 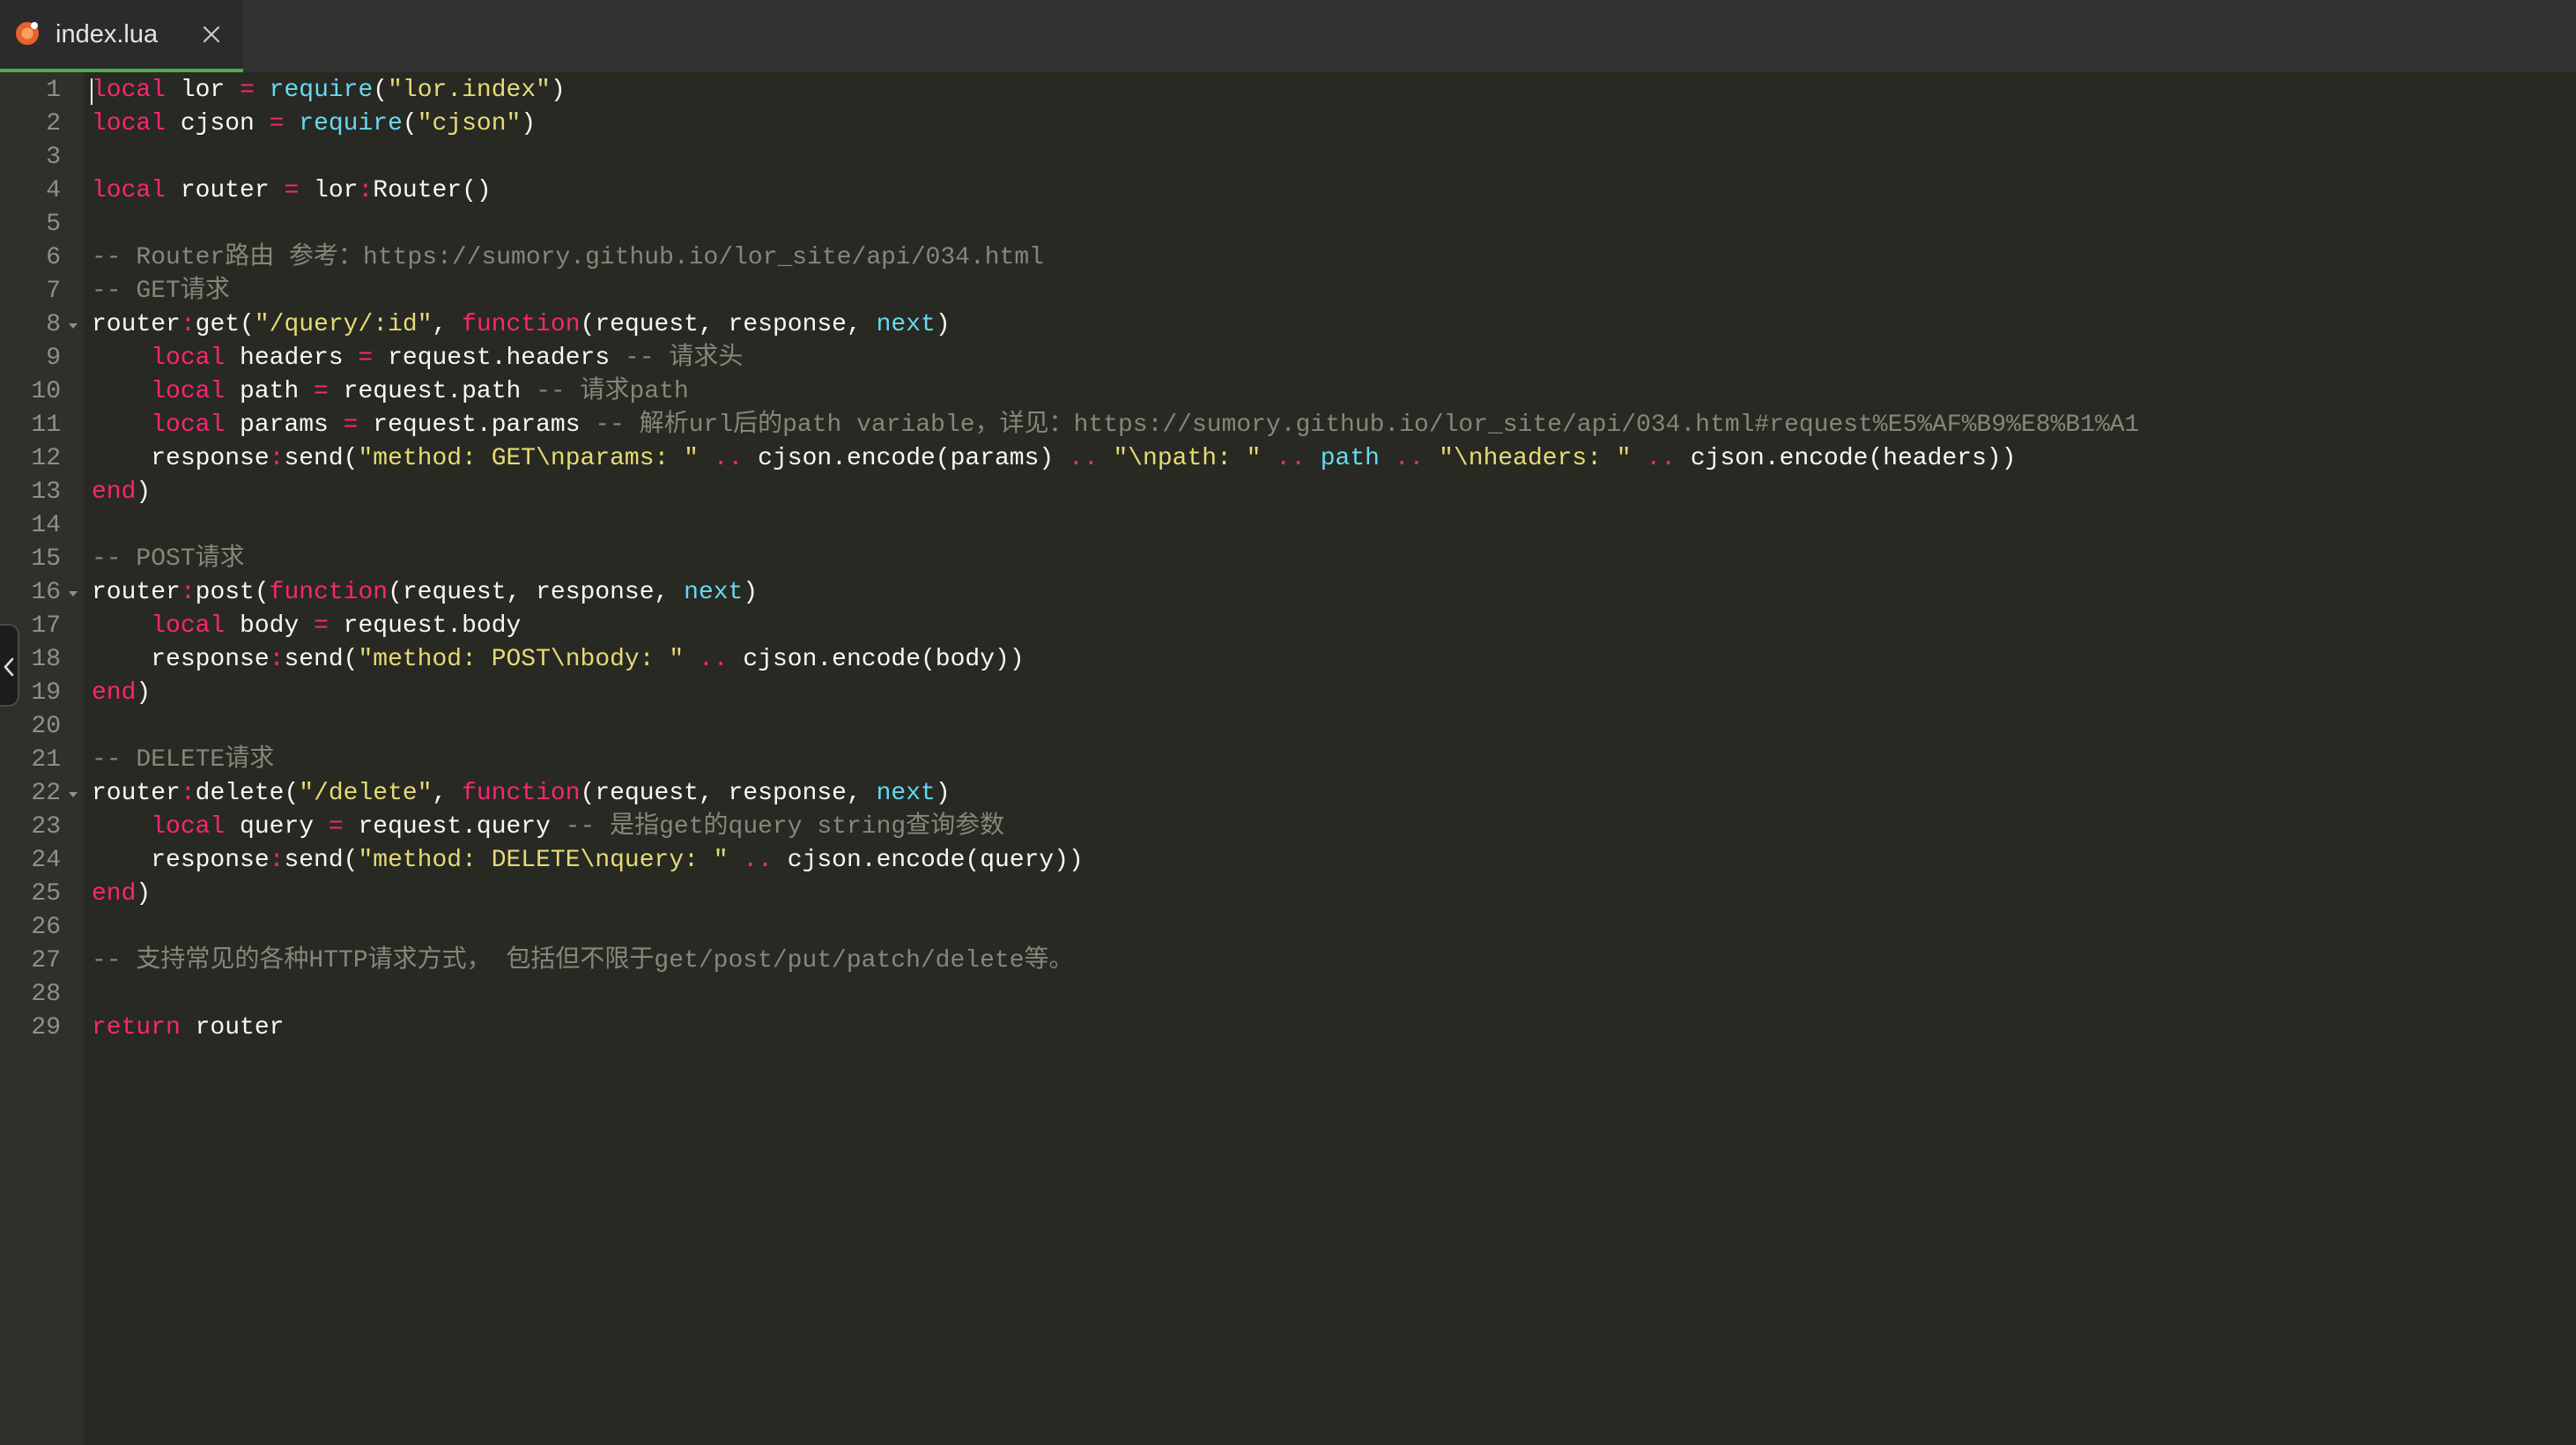 I want to click on code-text: headers, so click(x=292, y=359).